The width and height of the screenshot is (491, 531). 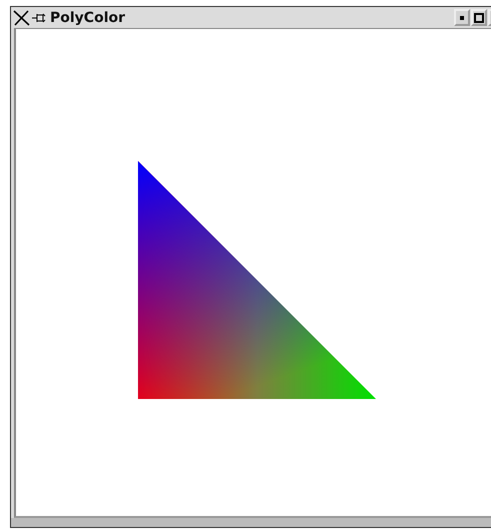 I want to click on pin-icon, so click(x=39, y=18).